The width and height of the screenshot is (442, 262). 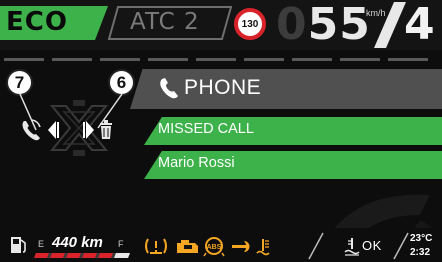 I want to click on fuel-level-bar, so click(x=82, y=255).